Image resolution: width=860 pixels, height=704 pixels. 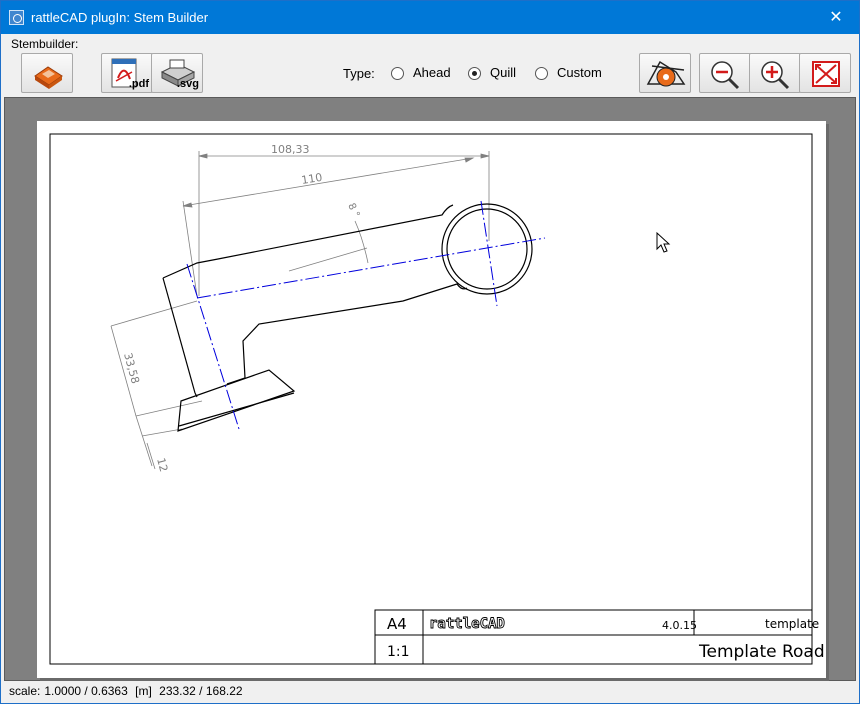 What do you see at coordinates (138, 84) in the screenshot?
I see `pdf-caption: .pdf` at bounding box center [138, 84].